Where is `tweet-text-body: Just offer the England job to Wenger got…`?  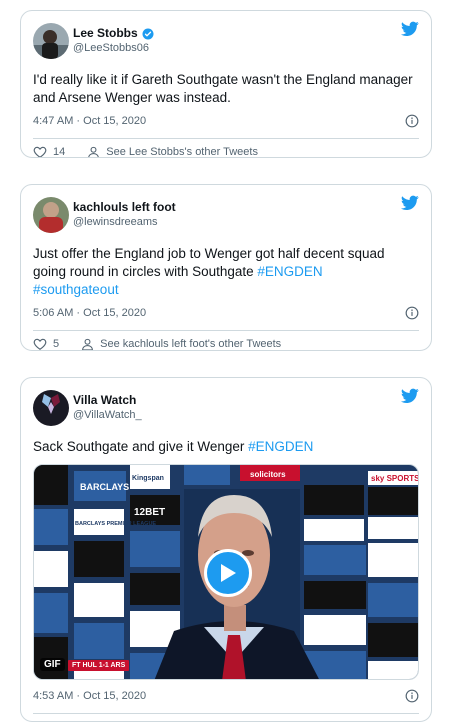
tweet-text-body: Just offer the England job to Wenger got… is located at coordinates (209, 262).